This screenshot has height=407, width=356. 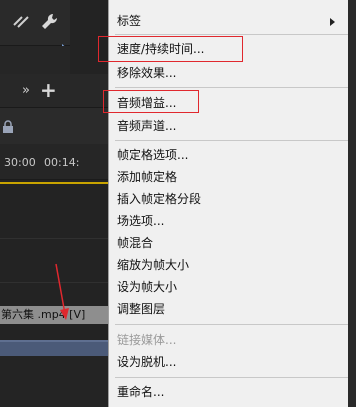 I want to click on menu-item-text: 标签, so click(x=129, y=21).